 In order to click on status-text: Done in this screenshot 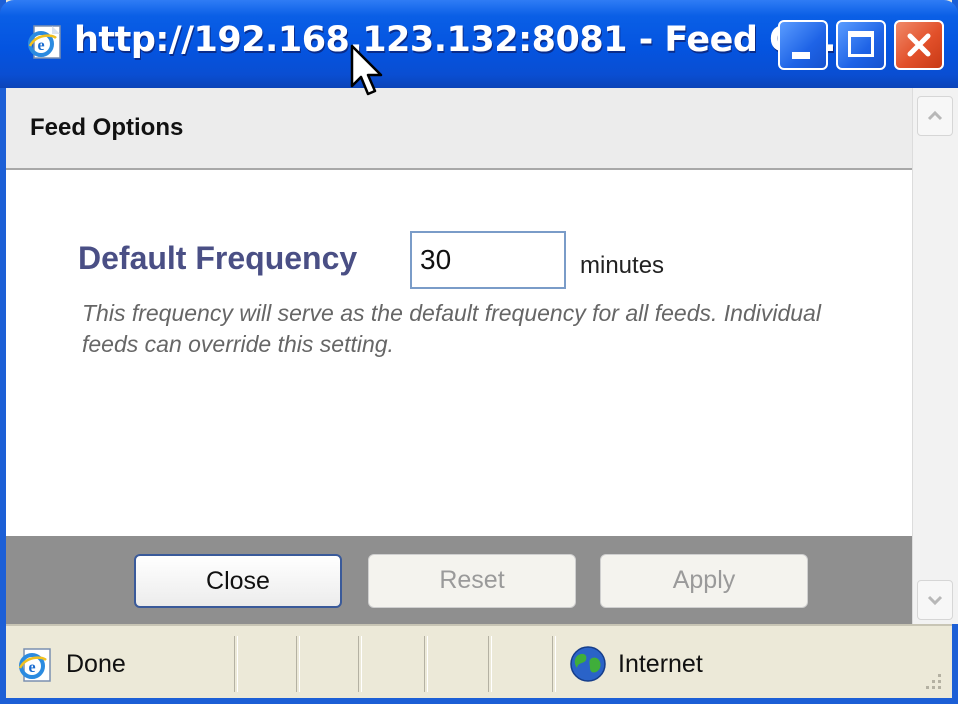, I will do `click(96, 664)`.